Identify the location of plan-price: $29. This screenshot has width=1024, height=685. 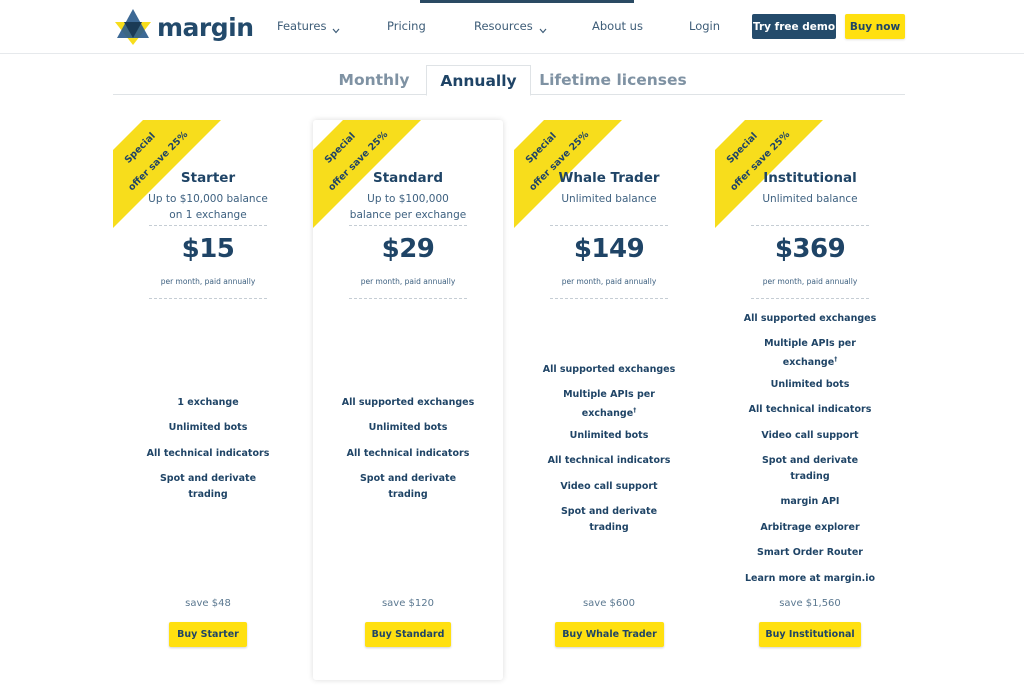
(408, 249).